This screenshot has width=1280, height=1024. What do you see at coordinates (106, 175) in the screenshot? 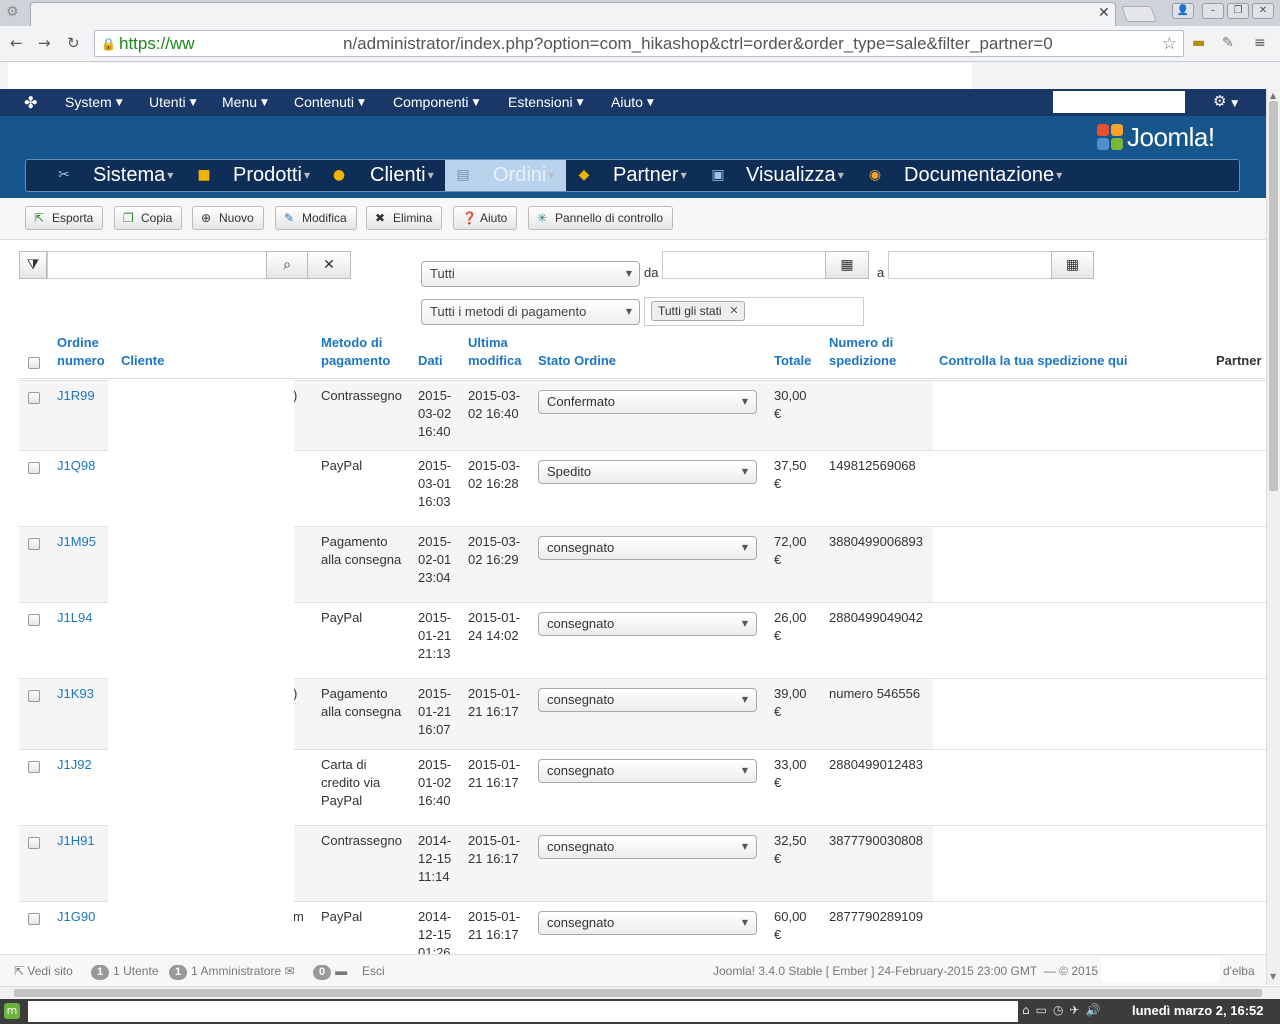
I see `hikanav-sistema: ✂ Sistema ▼` at bounding box center [106, 175].